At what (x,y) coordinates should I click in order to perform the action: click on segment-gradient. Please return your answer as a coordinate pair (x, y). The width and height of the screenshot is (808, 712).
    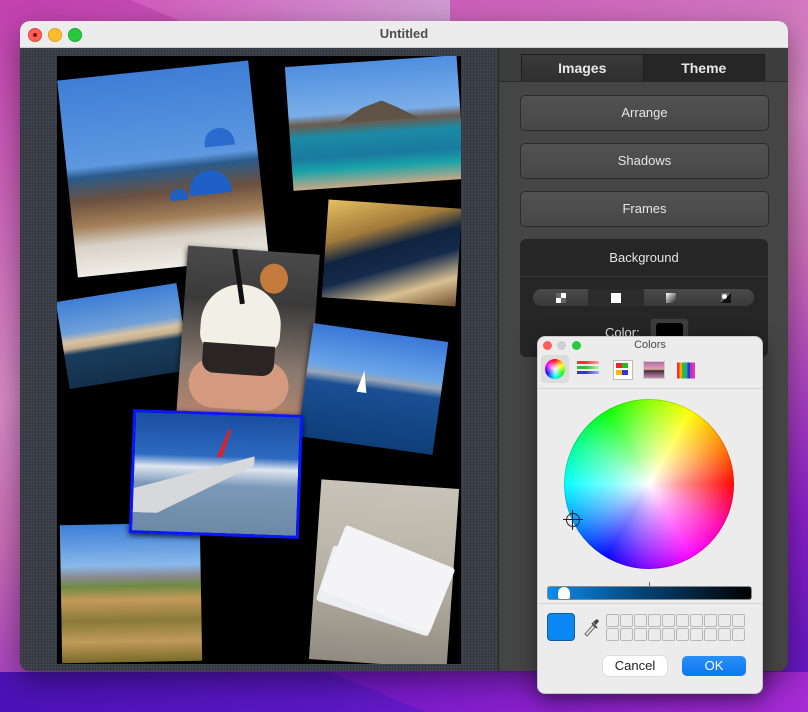
    Looking at the image, I should click on (671, 297).